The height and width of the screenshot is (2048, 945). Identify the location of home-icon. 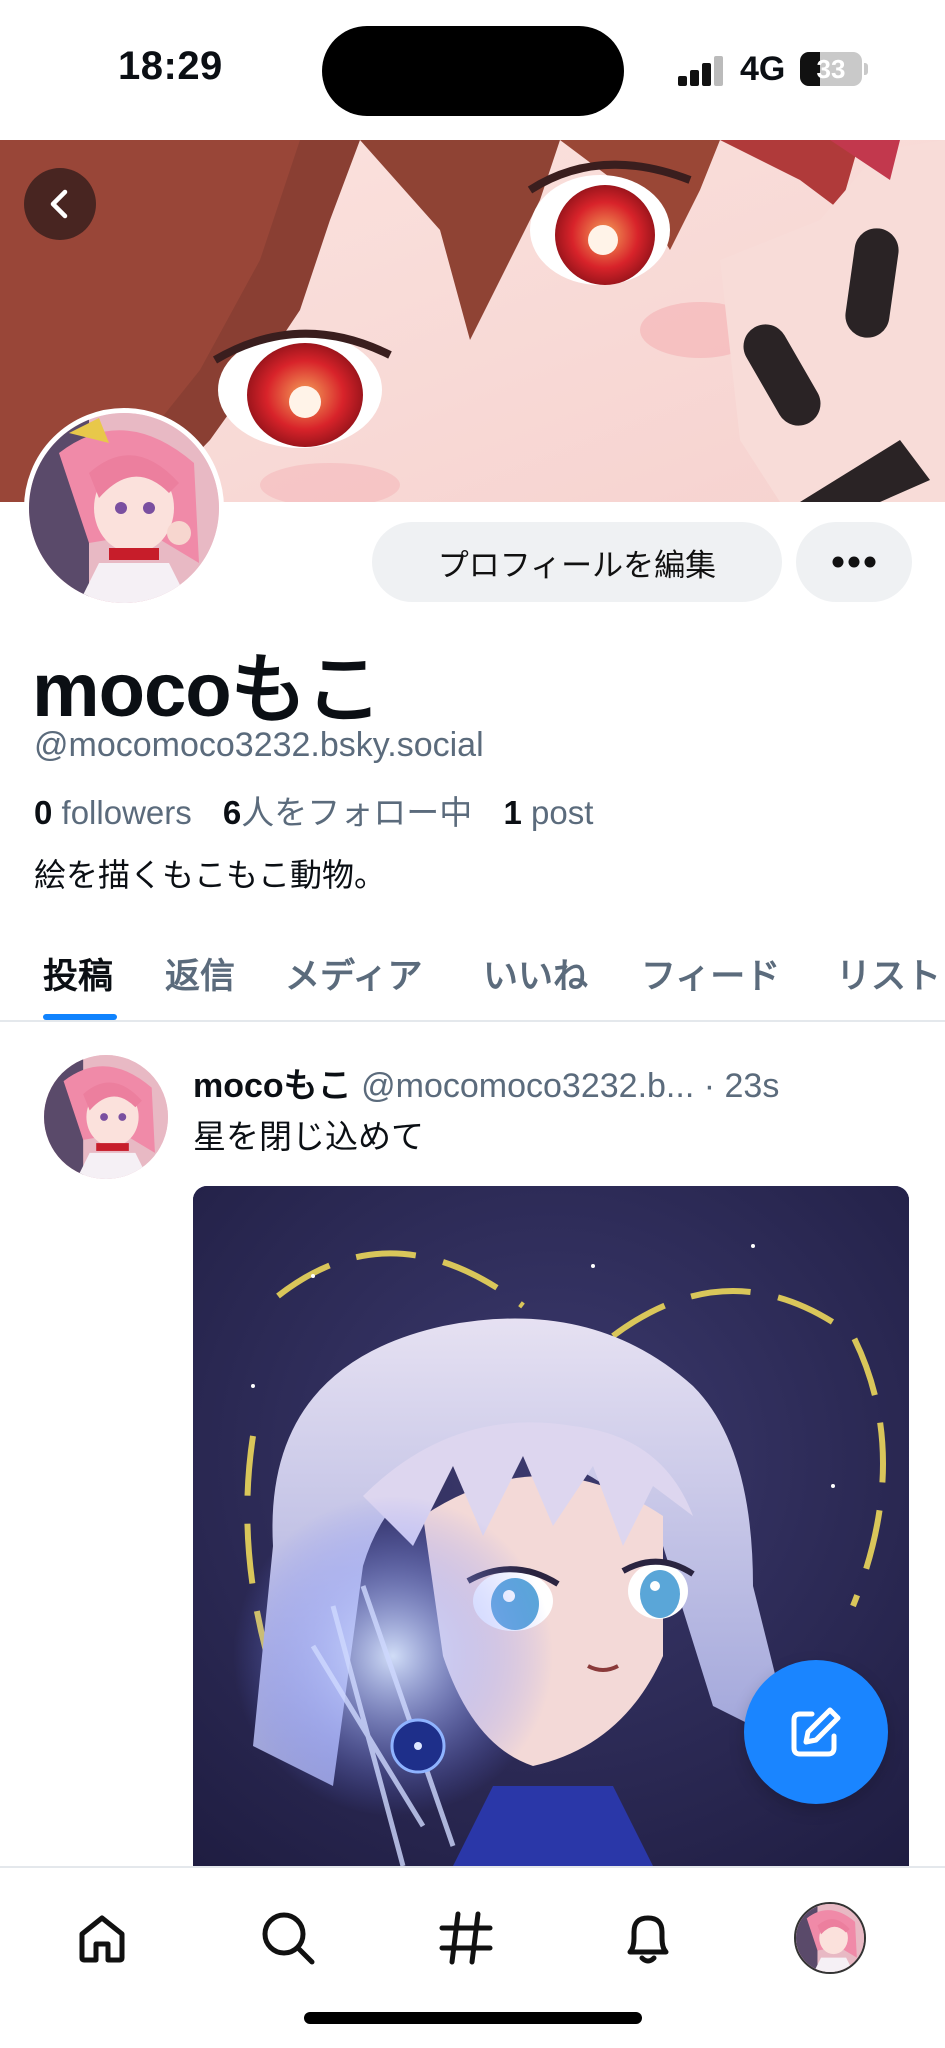
(102, 1939).